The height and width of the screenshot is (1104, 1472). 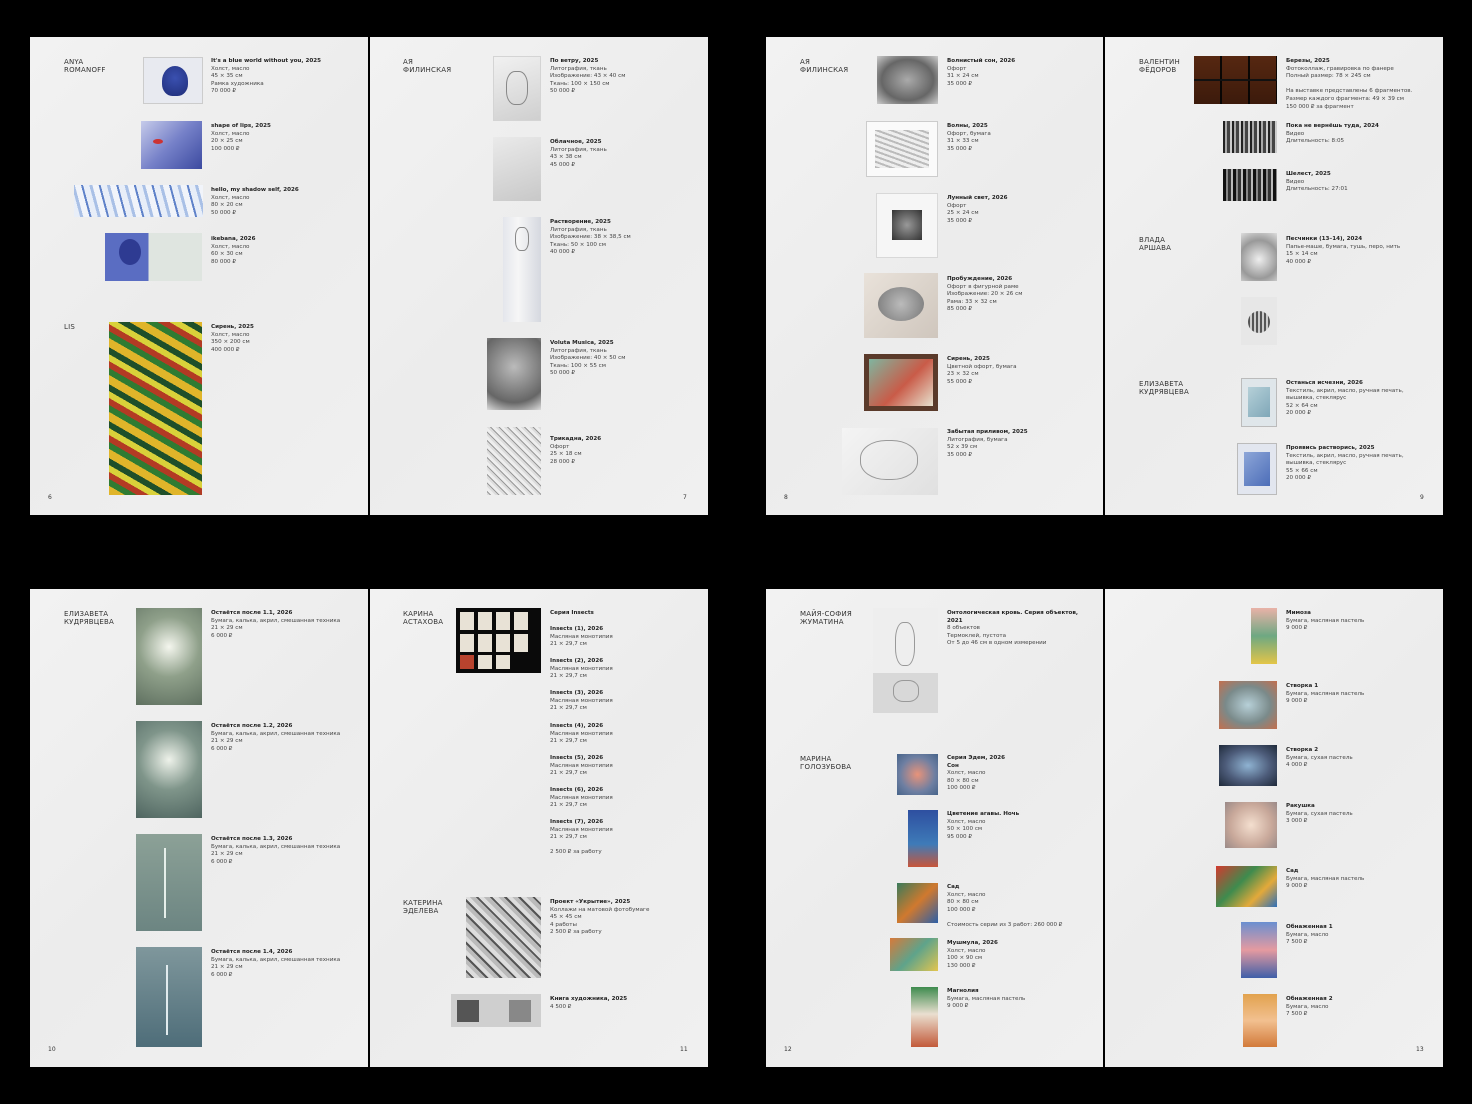 What do you see at coordinates (1345, 98) in the screenshot?
I see `artwork-detail: Размер каждого фрагмента: 49 × 39 см` at bounding box center [1345, 98].